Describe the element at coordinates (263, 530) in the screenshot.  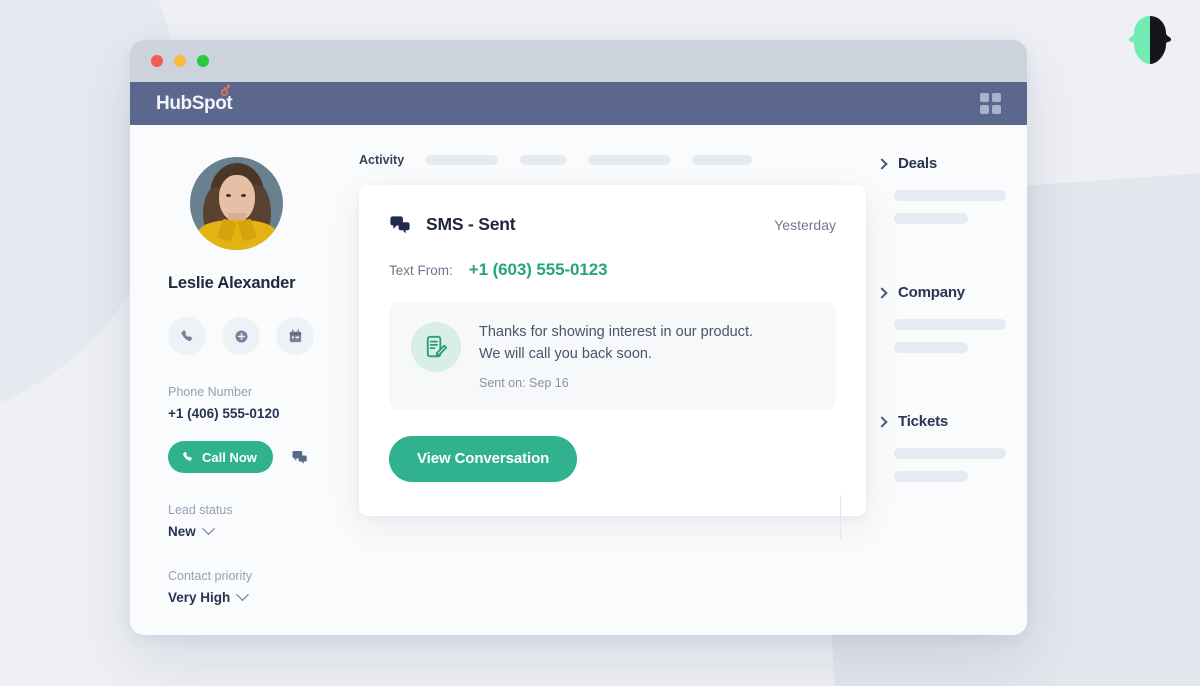
I see `lead-status-select: New` at that location.